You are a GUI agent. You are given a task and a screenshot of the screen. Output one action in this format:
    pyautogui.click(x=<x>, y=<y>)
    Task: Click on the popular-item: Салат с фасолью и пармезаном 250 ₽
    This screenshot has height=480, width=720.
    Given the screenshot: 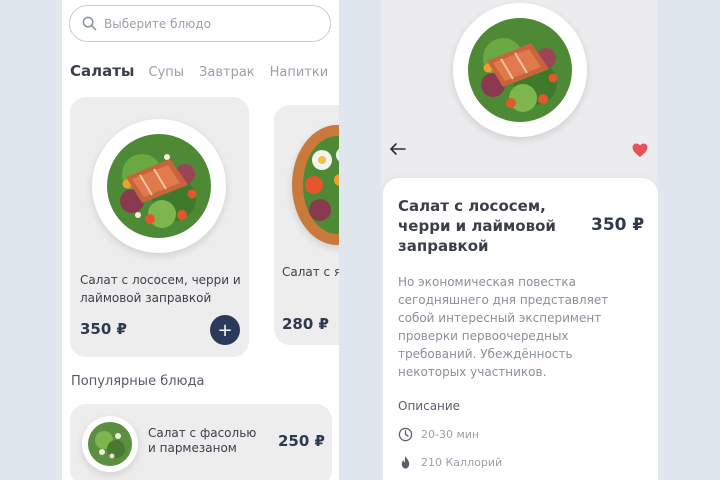 What is the action you would take?
    pyautogui.click(x=201, y=442)
    